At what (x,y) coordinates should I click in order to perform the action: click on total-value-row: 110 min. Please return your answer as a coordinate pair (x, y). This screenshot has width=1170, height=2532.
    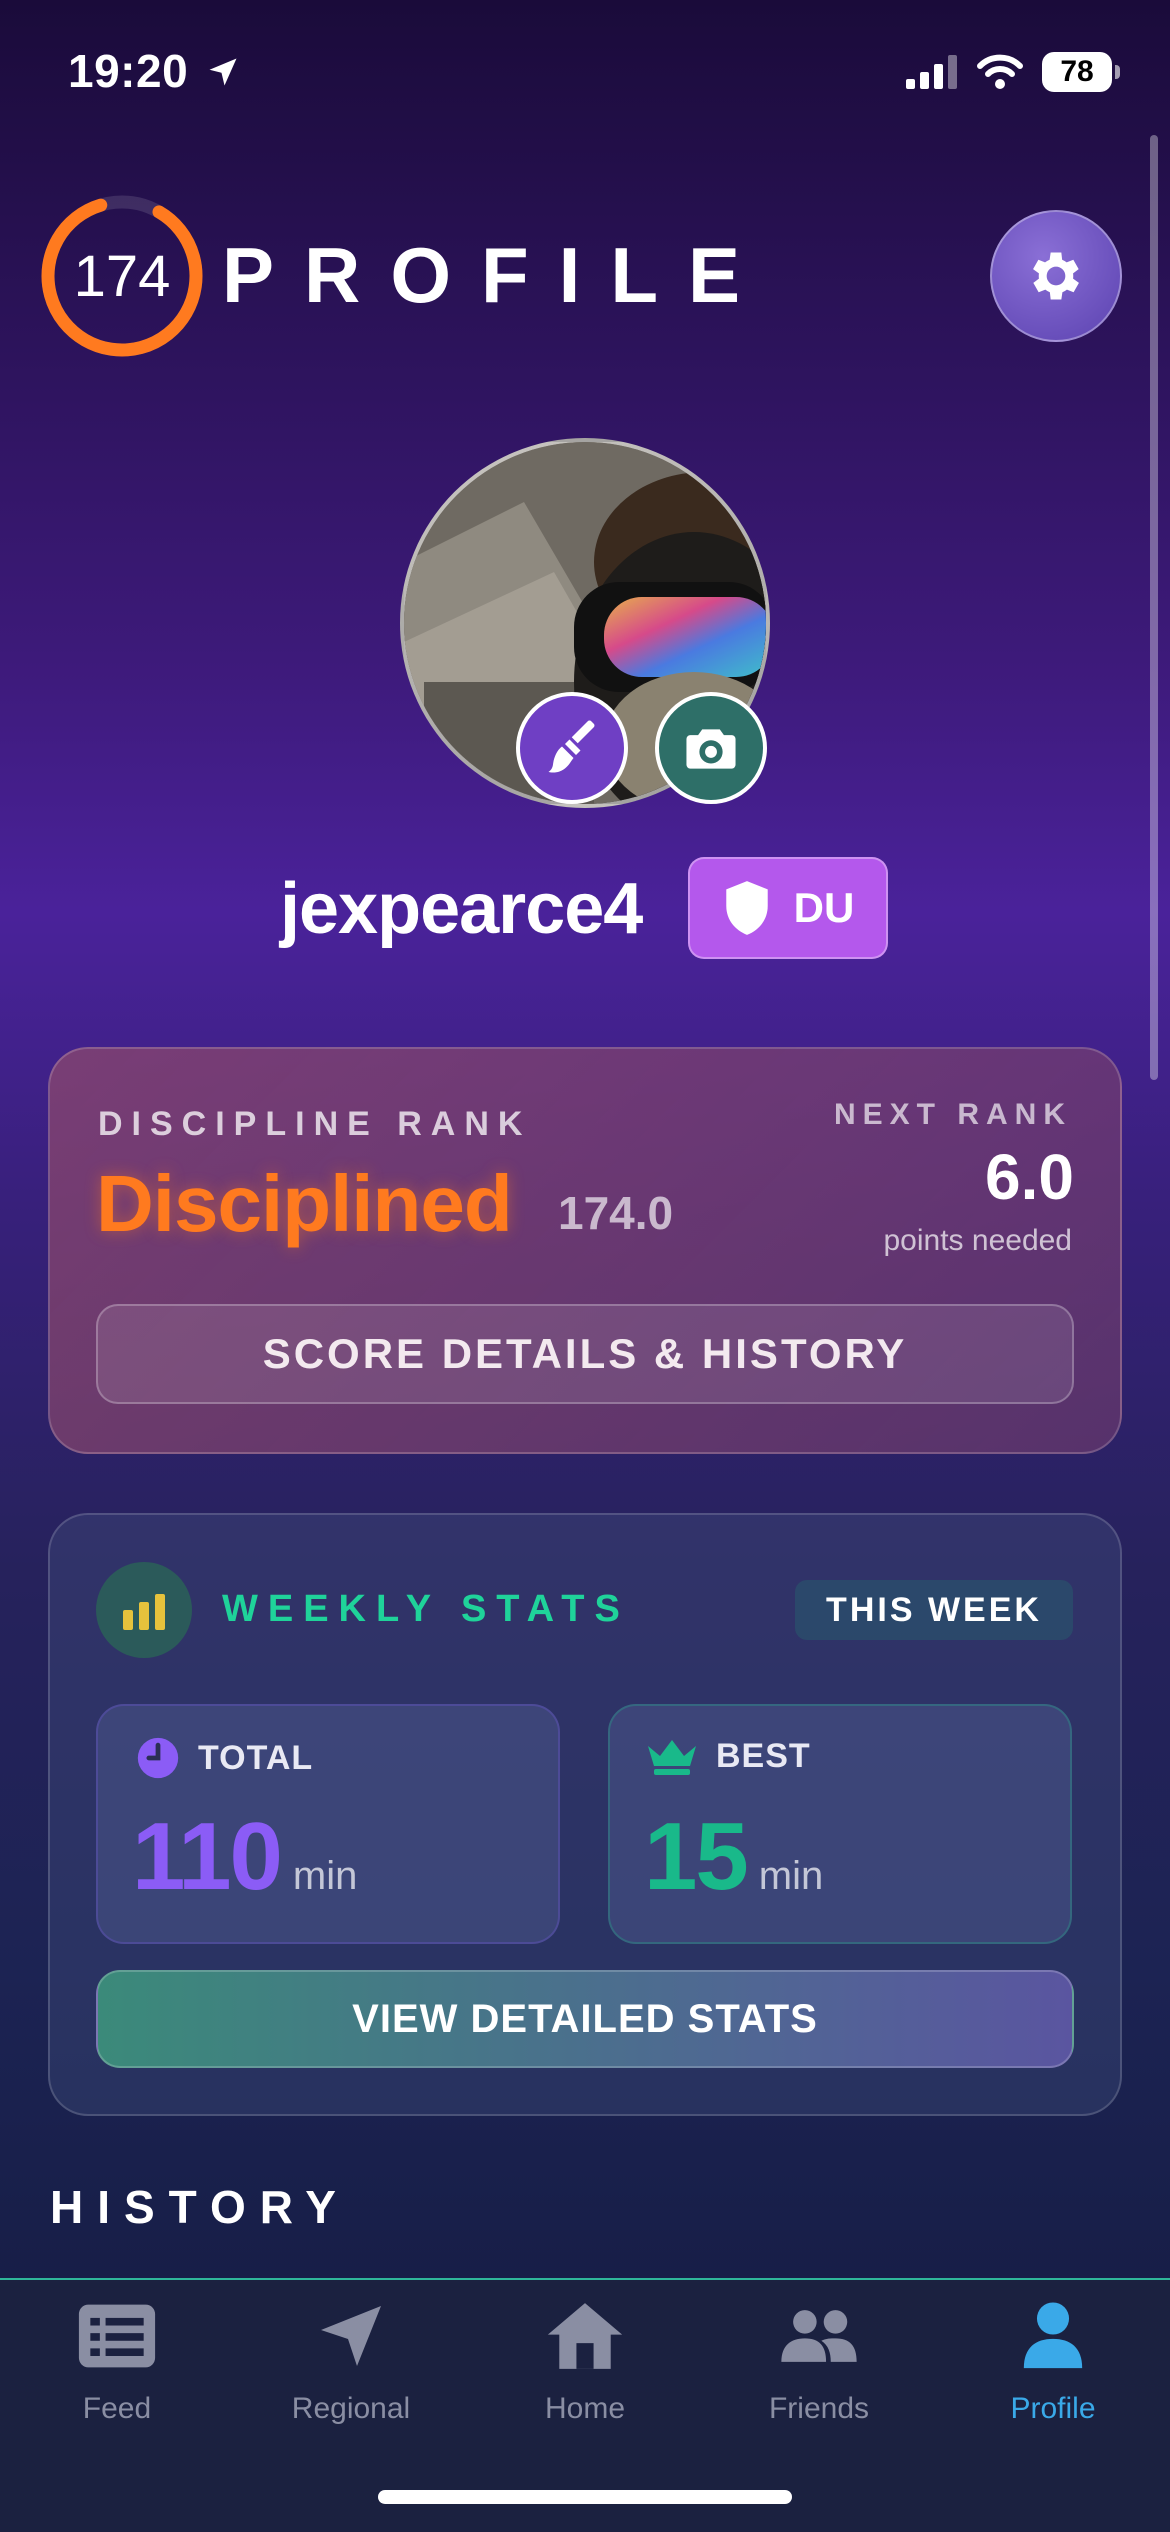
    Looking at the image, I should click on (244, 1857).